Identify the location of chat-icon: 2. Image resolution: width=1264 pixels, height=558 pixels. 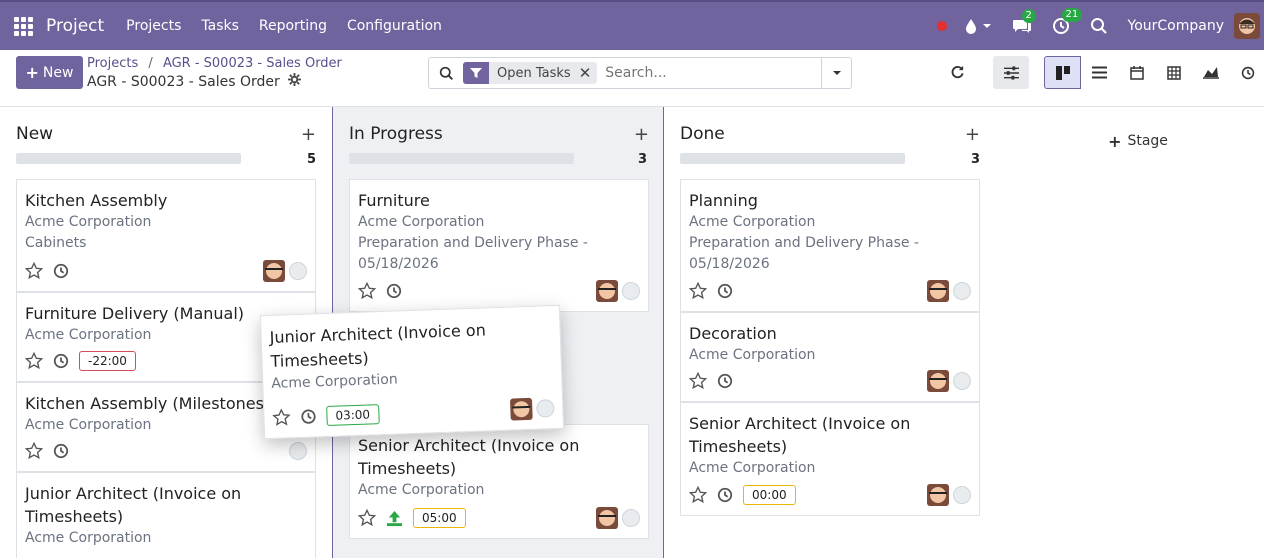
(1024, 21).